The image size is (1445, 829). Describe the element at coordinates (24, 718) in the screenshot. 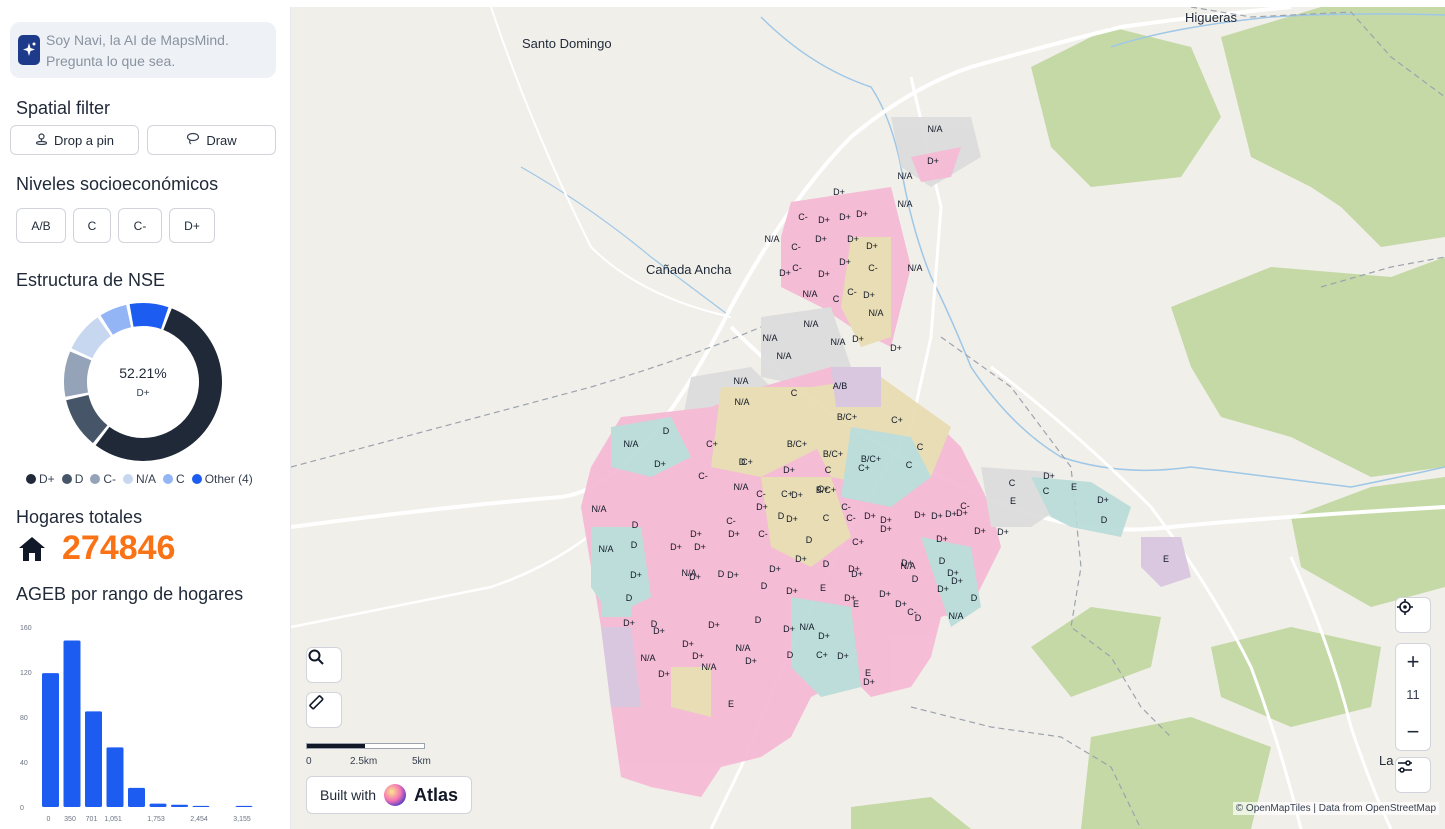

I see `y-tick-label: 80` at that location.